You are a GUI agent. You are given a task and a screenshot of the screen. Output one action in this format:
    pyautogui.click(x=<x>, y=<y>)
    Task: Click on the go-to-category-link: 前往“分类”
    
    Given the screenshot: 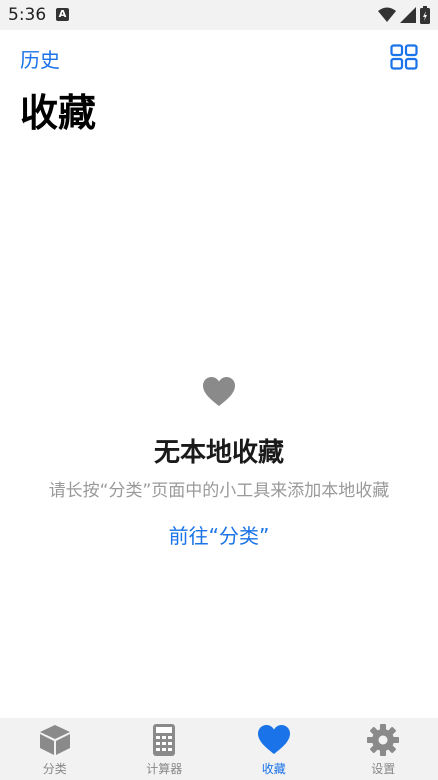 What is the action you would take?
    pyautogui.click(x=219, y=534)
    